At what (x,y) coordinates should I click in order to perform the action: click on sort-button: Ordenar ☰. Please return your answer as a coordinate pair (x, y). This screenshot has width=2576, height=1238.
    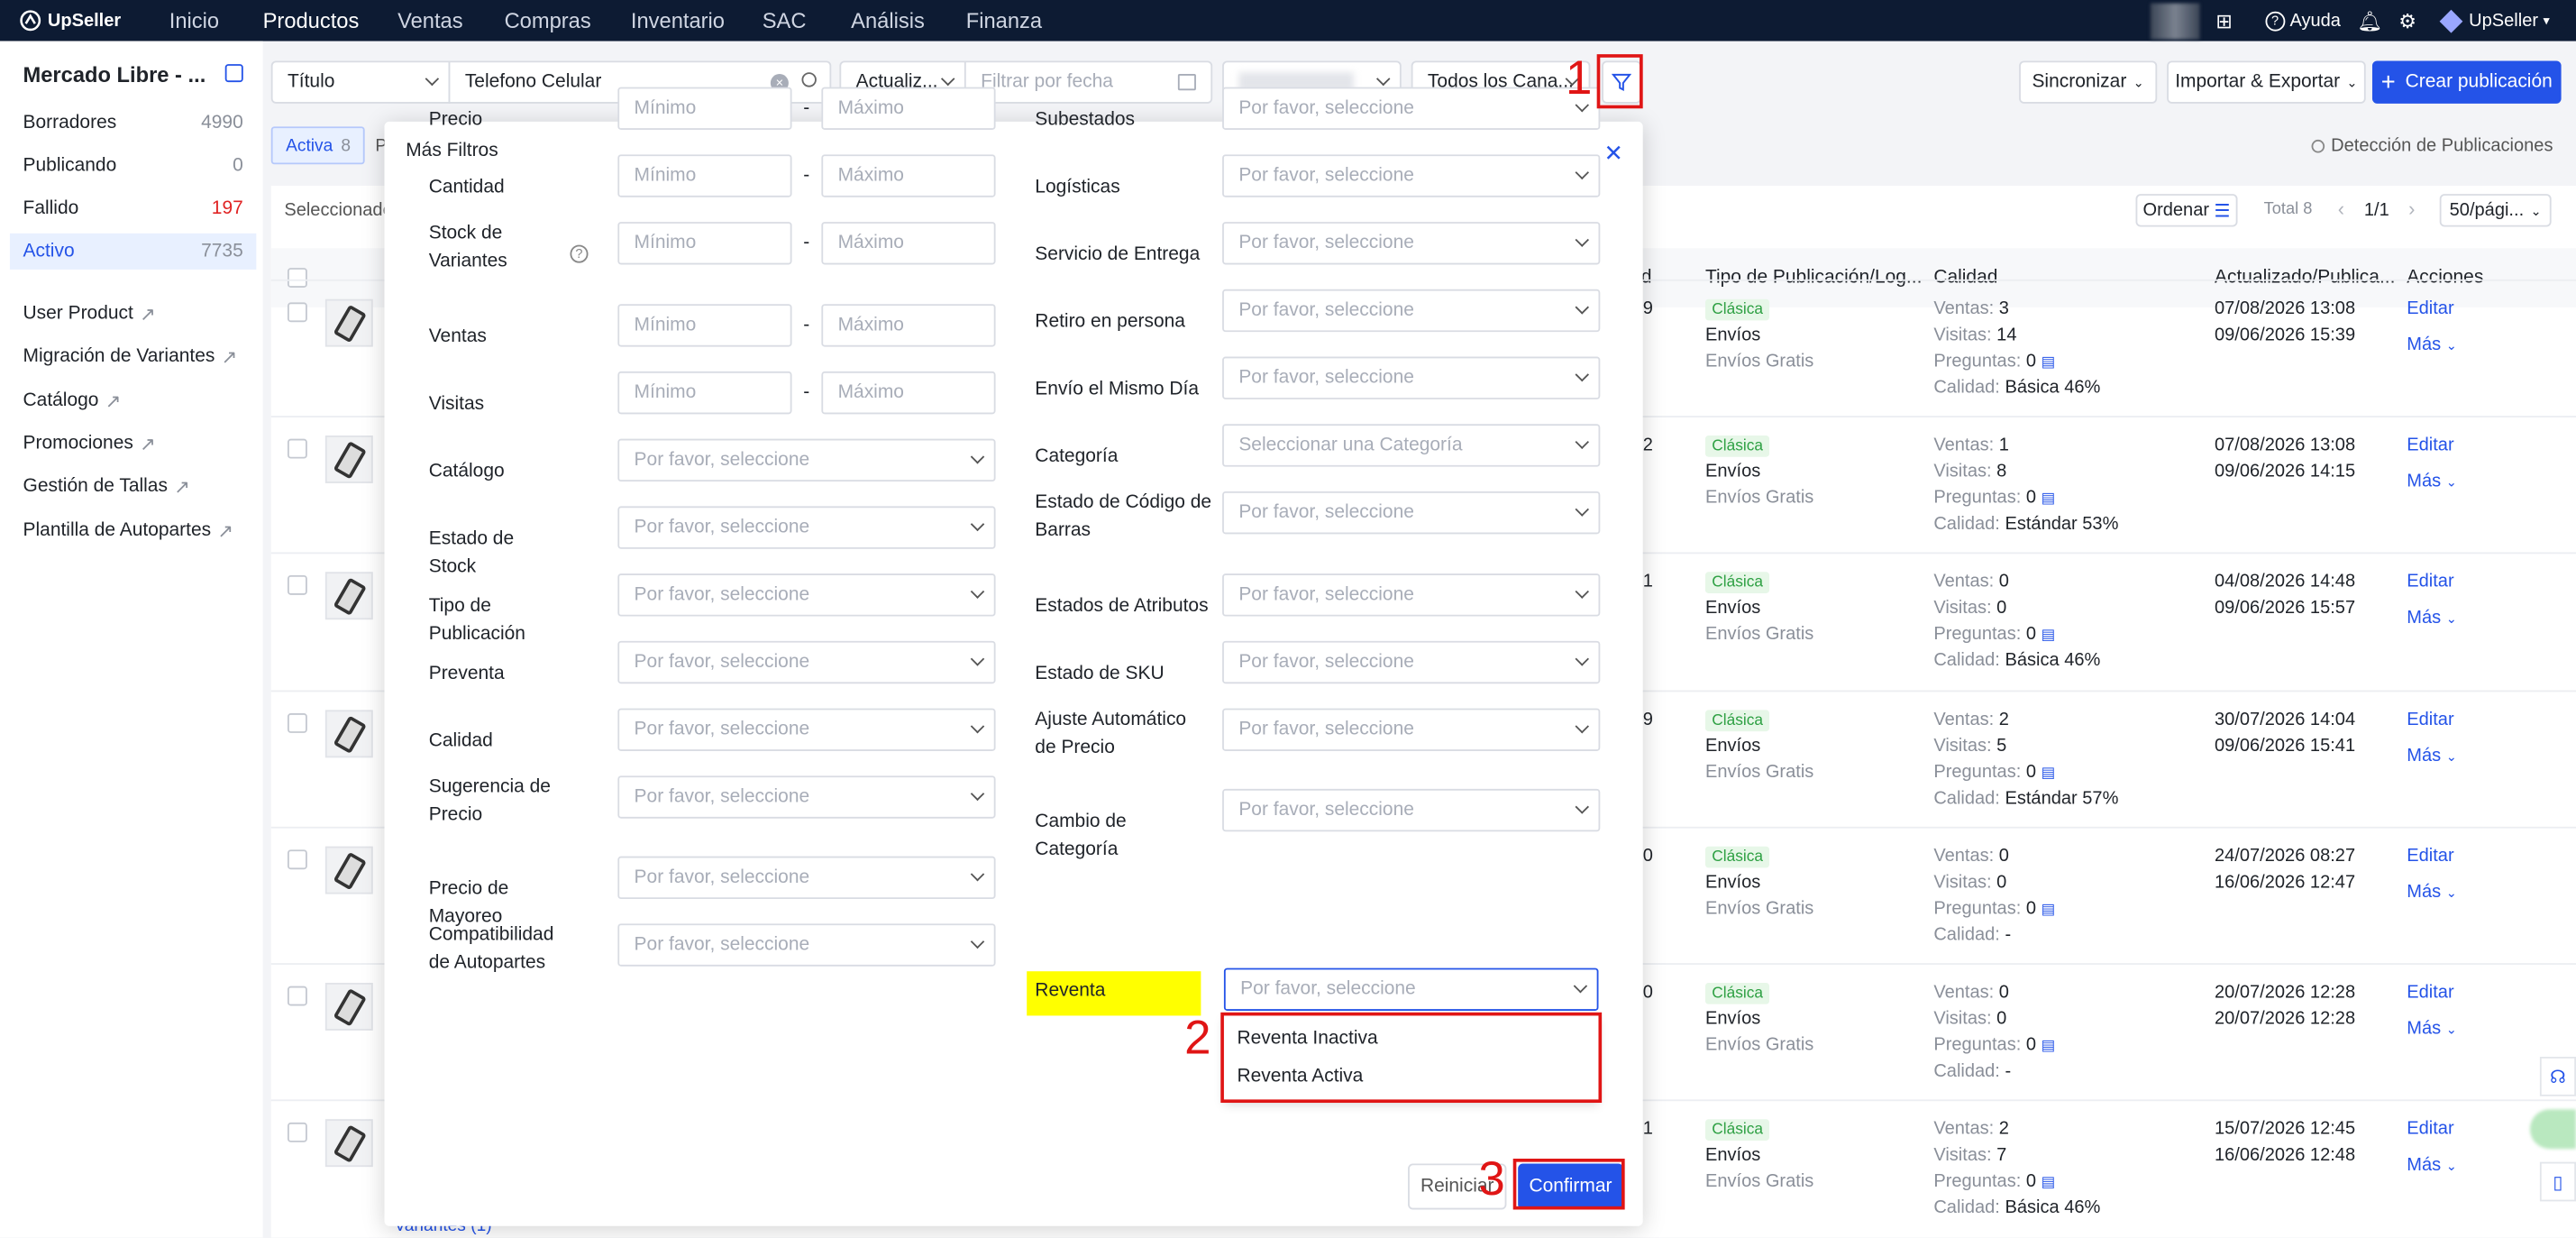
    Looking at the image, I should click on (2186, 211).